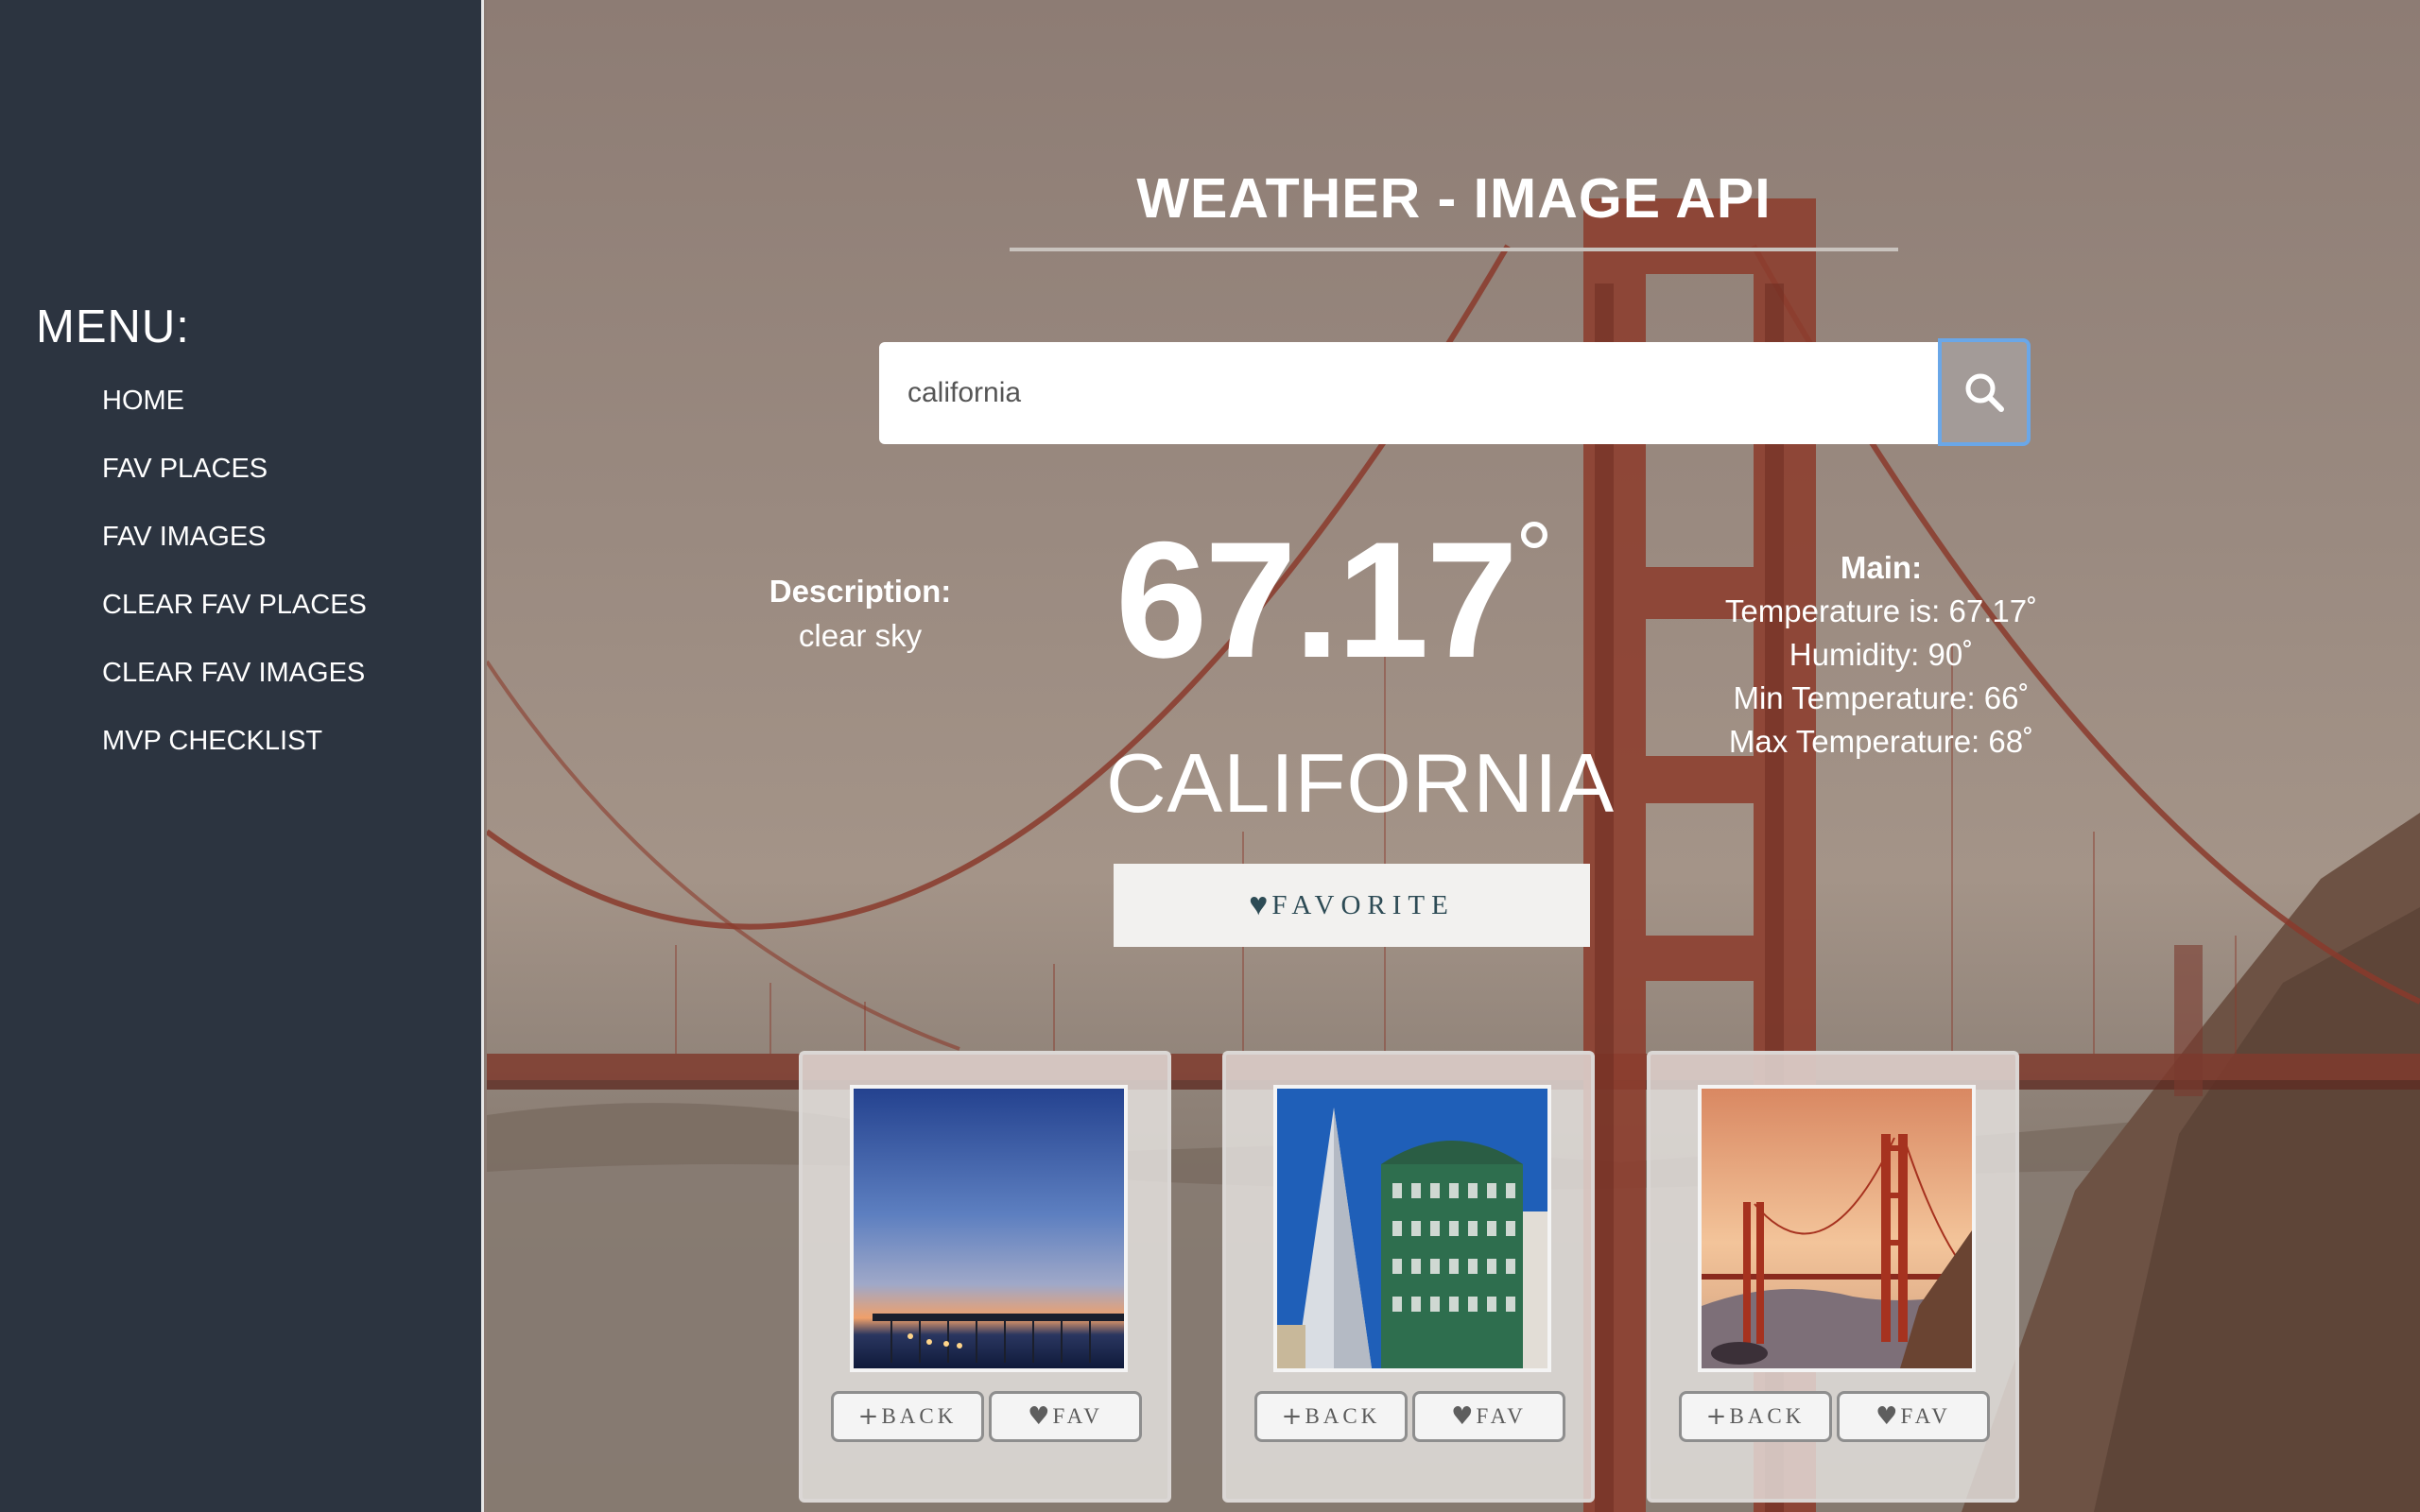 Image resolution: width=2420 pixels, height=1512 pixels. What do you see at coordinates (1881, 697) in the screenshot?
I see `min-temperature-line: Min Temperature: 66˚` at bounding box center [1881, 697].